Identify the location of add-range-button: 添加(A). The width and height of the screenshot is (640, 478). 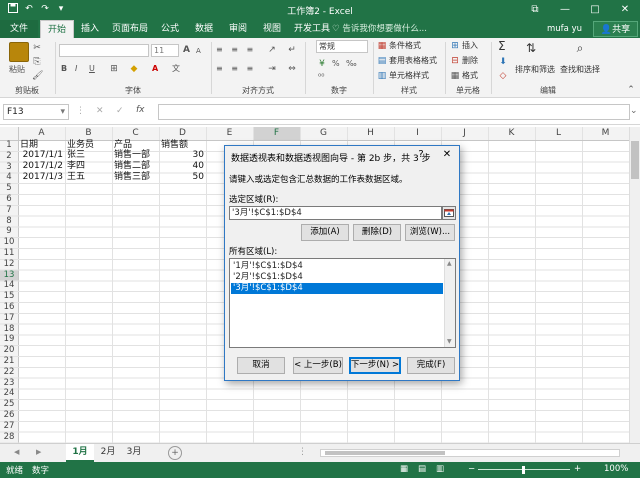
(325, 232).